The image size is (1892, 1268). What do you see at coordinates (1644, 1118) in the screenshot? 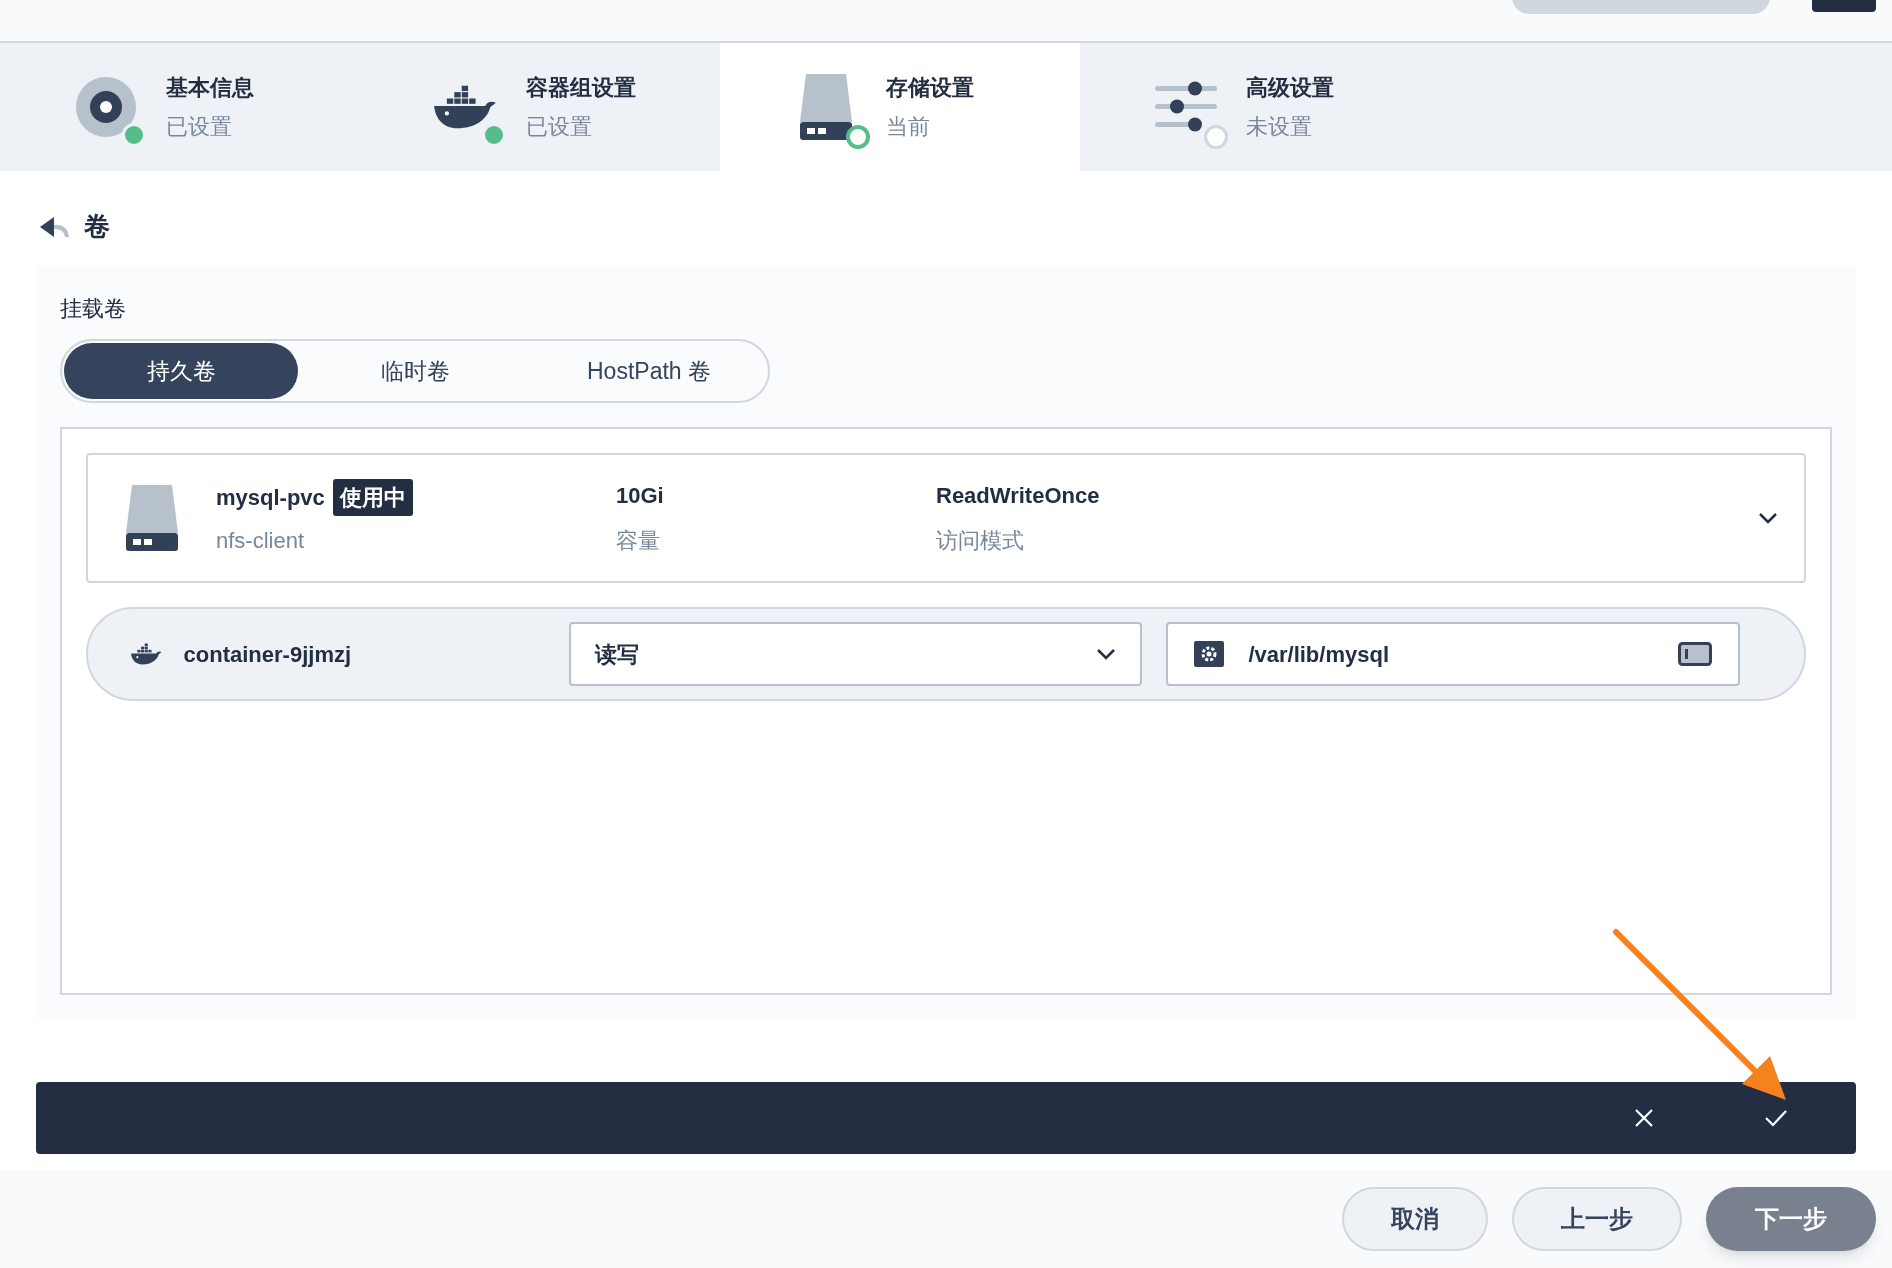
I see `close-icon` at bounding box center [1644, 1118].